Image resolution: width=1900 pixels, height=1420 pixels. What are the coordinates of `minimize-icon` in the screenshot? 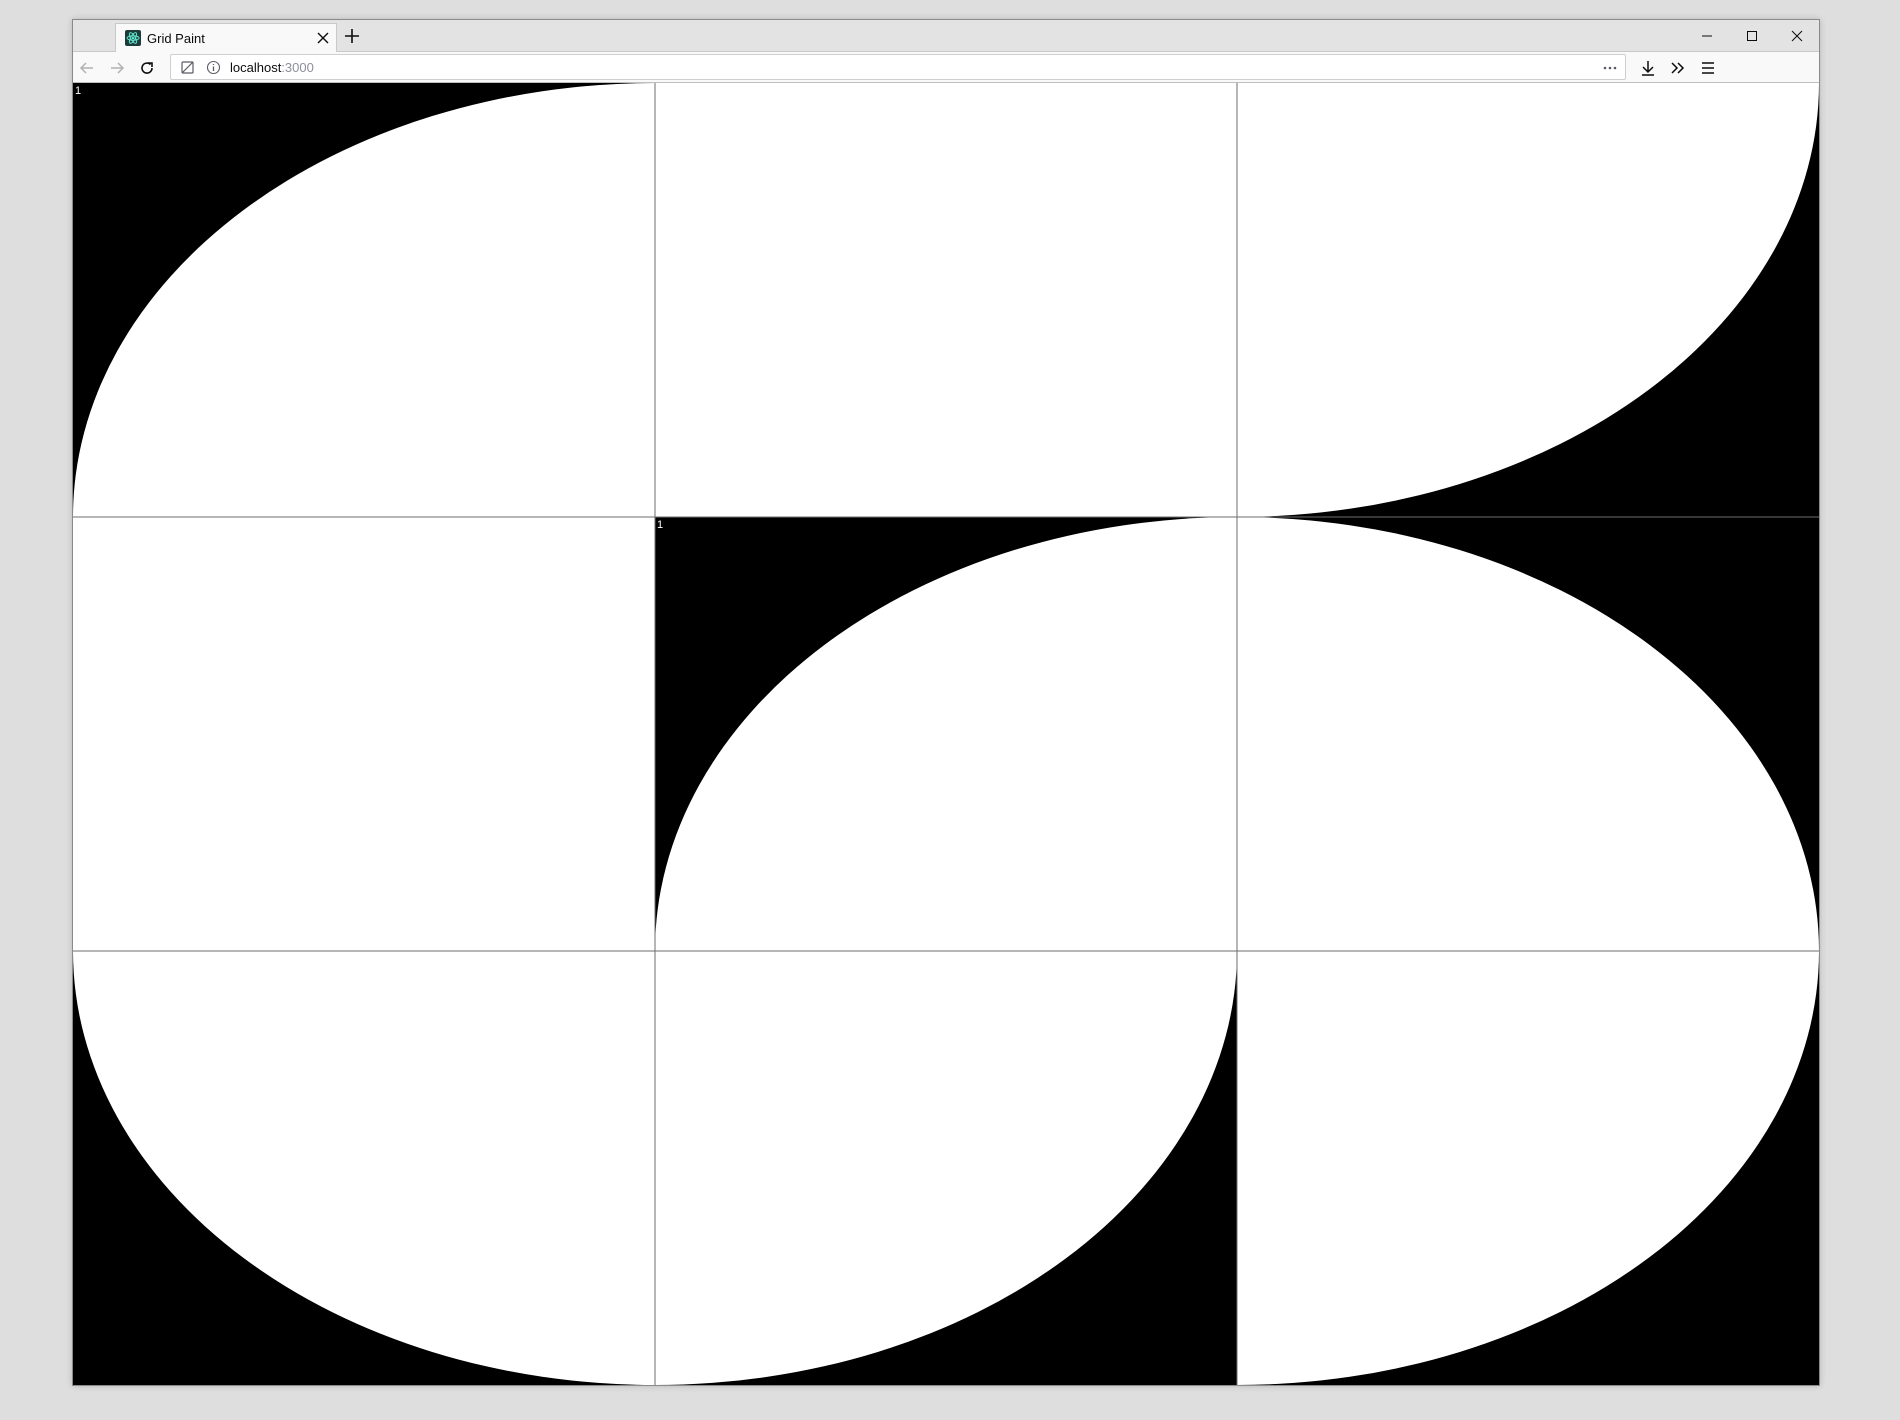 It's located at (1707, 36).